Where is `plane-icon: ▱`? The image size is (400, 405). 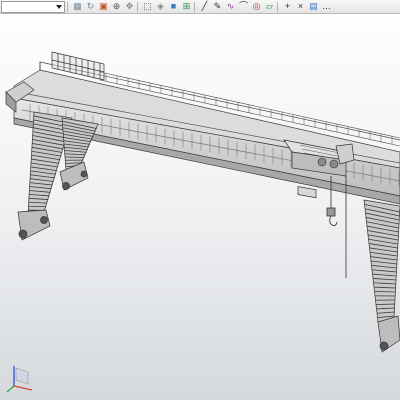 plane-icon: ▱ is located at coordinates (269, 6).